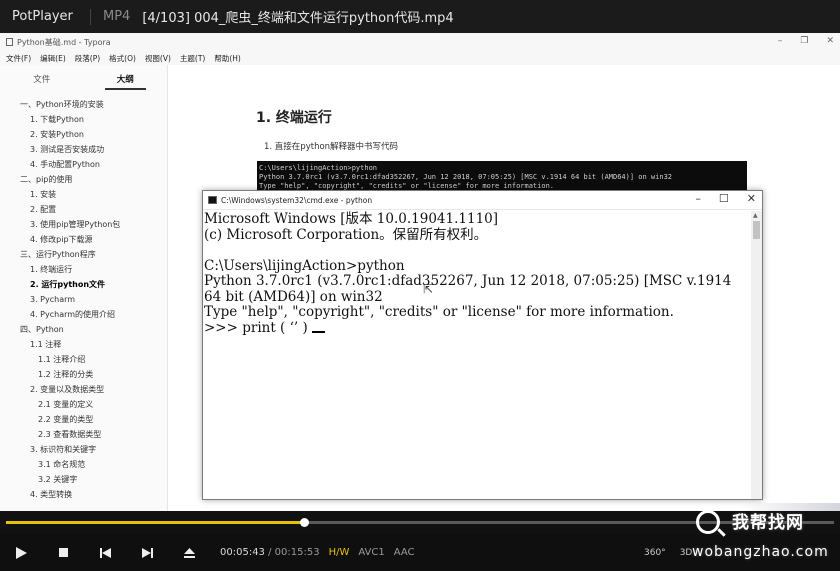 This screenshot has width=840, height=571. What do you see at coordinates (90, 16) in the screenshot?
I see `divider` at bounding box center [90, 16].